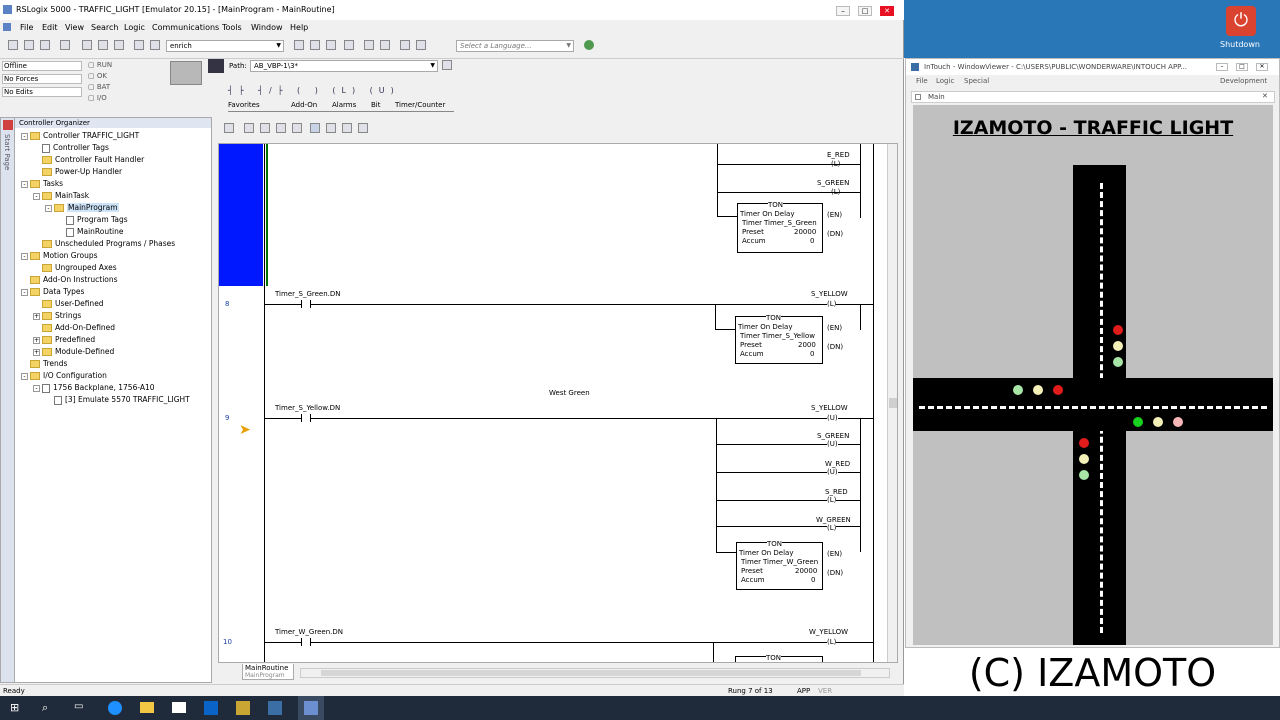  What do you see at coordinates (344, 105) in the screenshot?
I see `tab-alarms: Alarms` at bounding box center [344, 105].